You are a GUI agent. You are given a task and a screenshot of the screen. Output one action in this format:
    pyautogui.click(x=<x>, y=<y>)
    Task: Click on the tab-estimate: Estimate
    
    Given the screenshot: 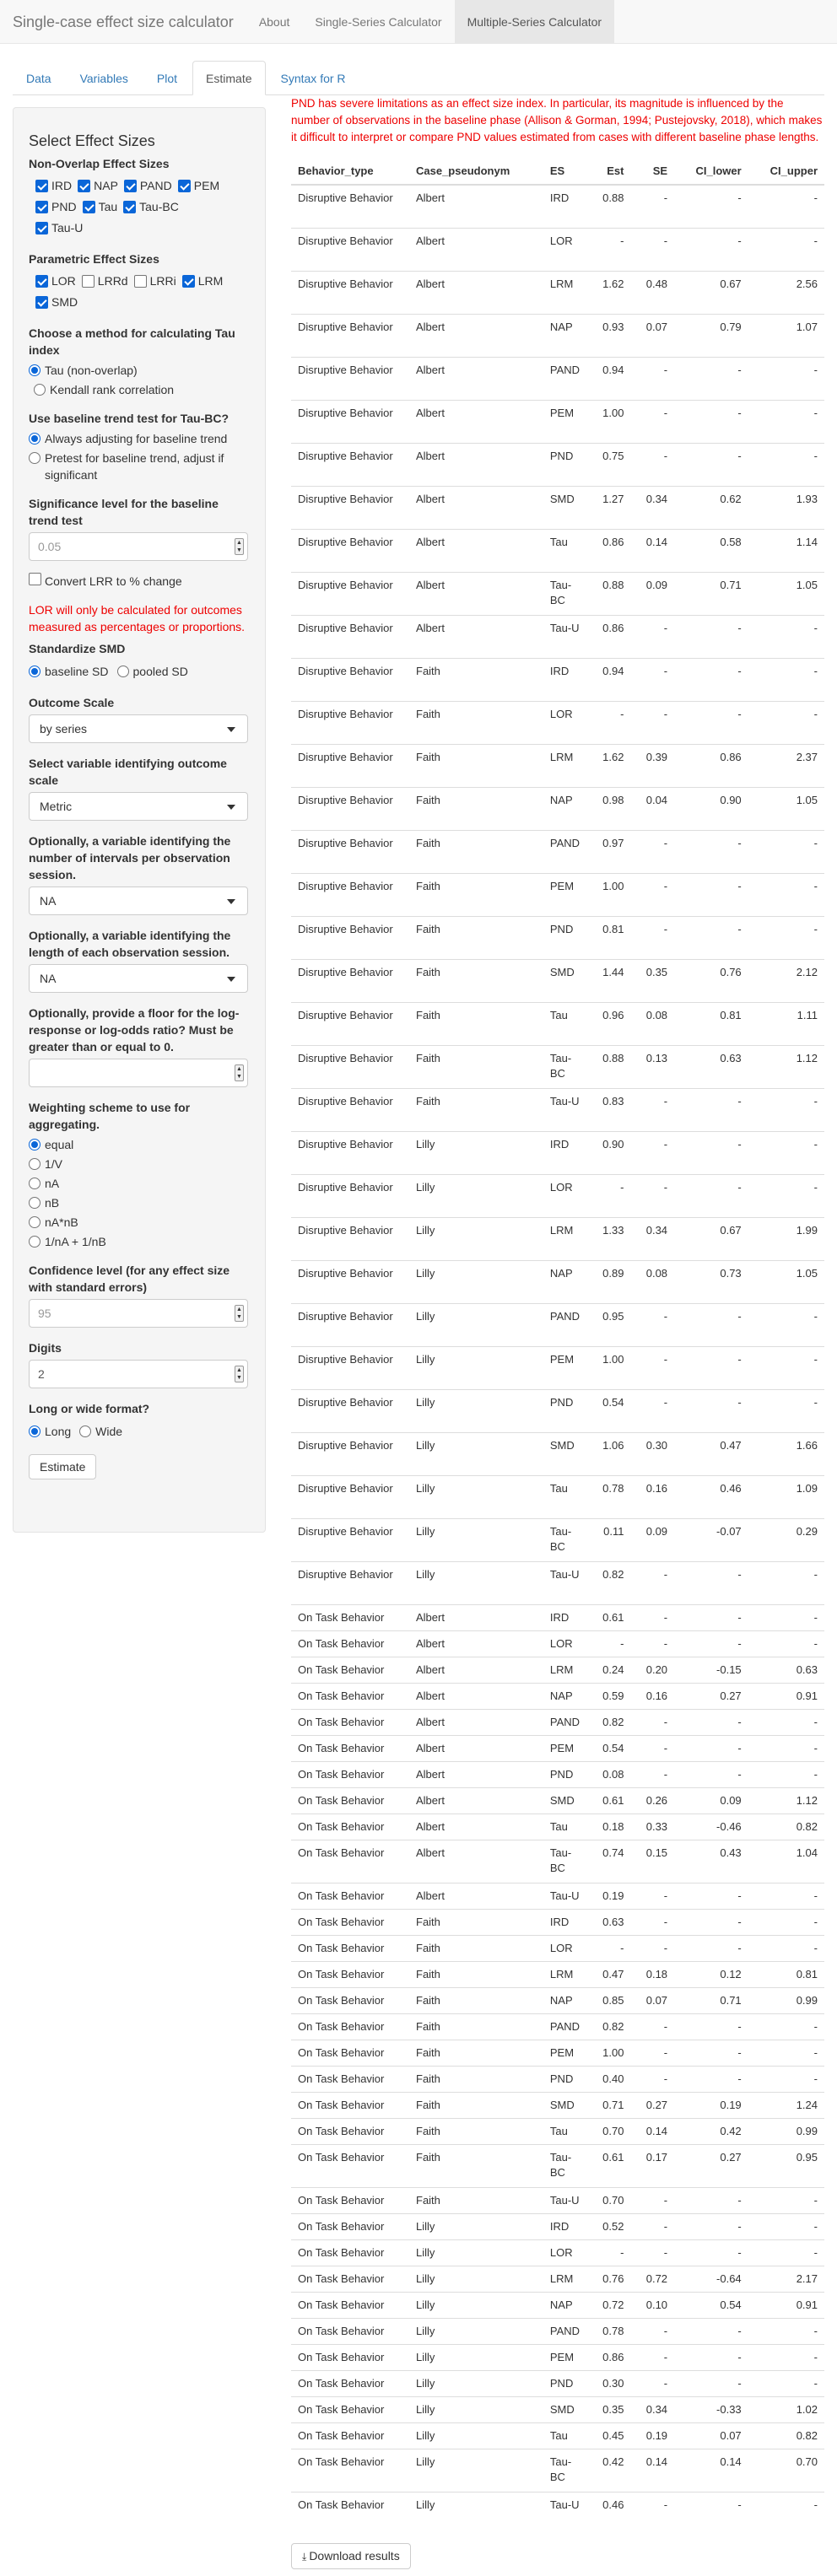 What is the action you would take?
    pyautogui.click(x=229, y=78)
    